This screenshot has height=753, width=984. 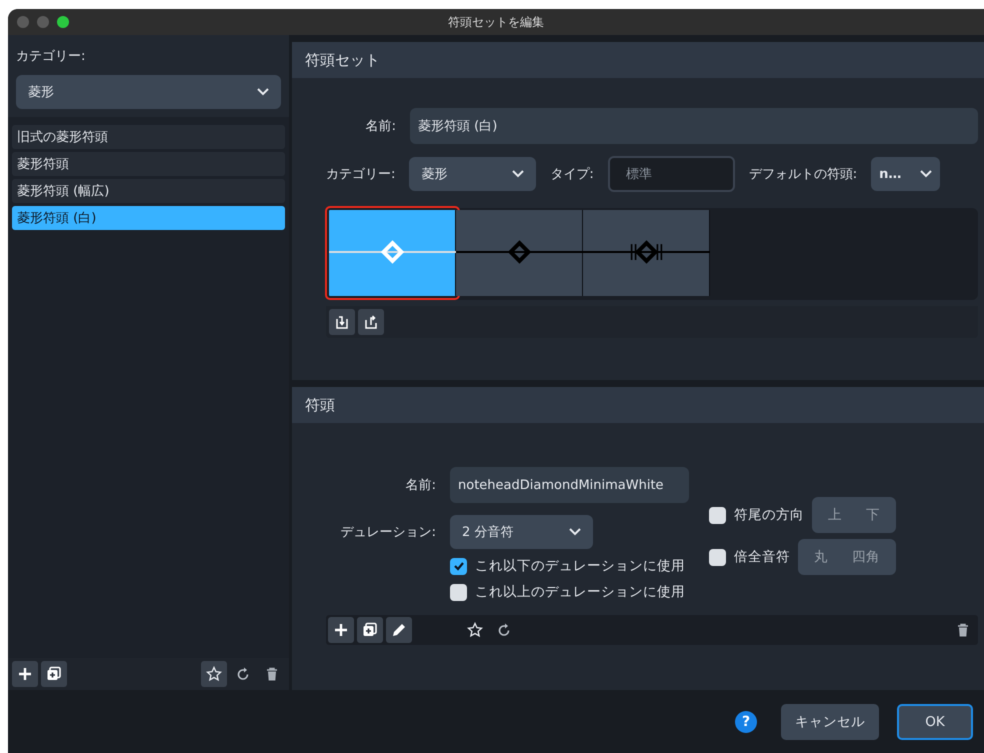 What do you see at coordinates (521, 532) in the screenshot?
I see `duration-dropdown: 2 分音符` at bounding box center [521, 532].